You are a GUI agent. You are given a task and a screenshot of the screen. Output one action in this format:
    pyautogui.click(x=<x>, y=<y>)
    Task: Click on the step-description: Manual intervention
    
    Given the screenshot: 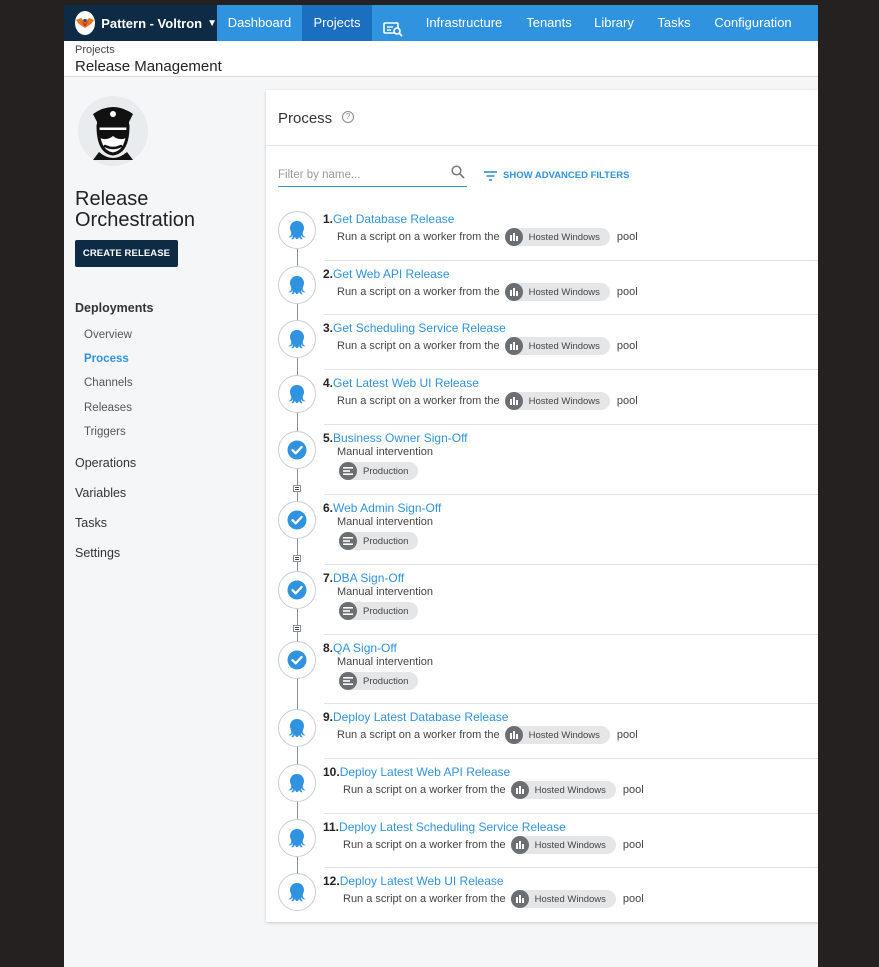 What is the action you would take?
    pyautogui.click(x=385, y=452)
    